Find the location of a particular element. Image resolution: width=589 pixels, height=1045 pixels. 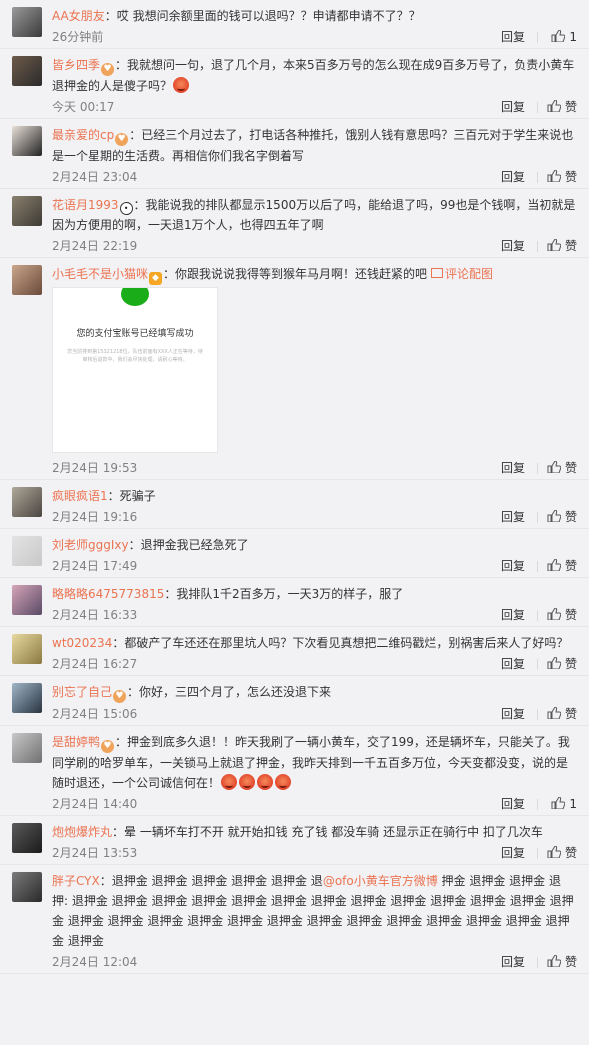

username-link: 略略略6475773815 is located at coordinates (108, 594).